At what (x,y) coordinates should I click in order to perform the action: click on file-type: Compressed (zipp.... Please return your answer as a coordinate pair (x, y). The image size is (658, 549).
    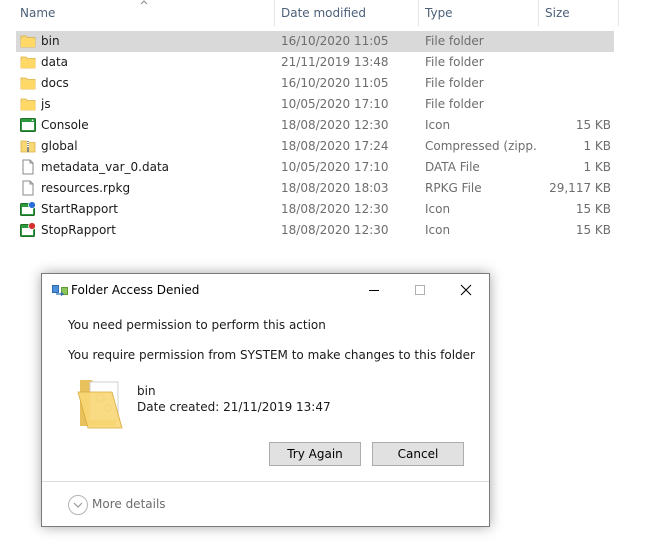
    Looking at the image, I should click on (481, 146).